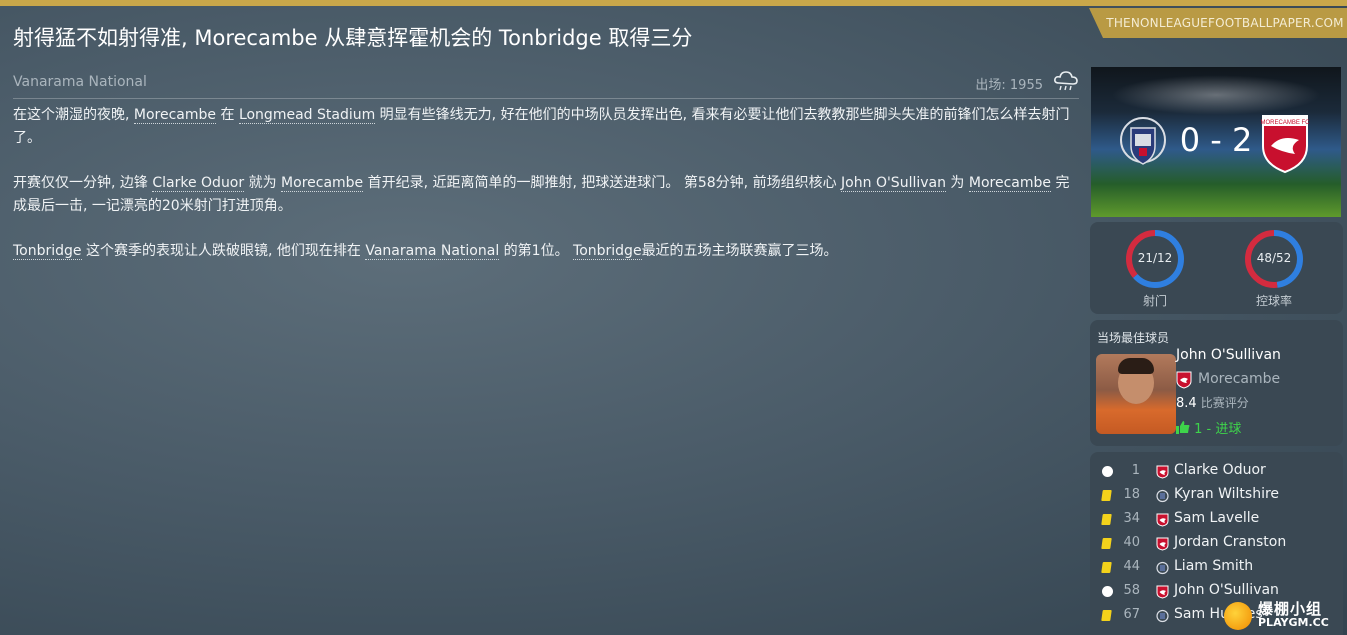  I want to click on possession-value: 48/52, so click(1274, 258).